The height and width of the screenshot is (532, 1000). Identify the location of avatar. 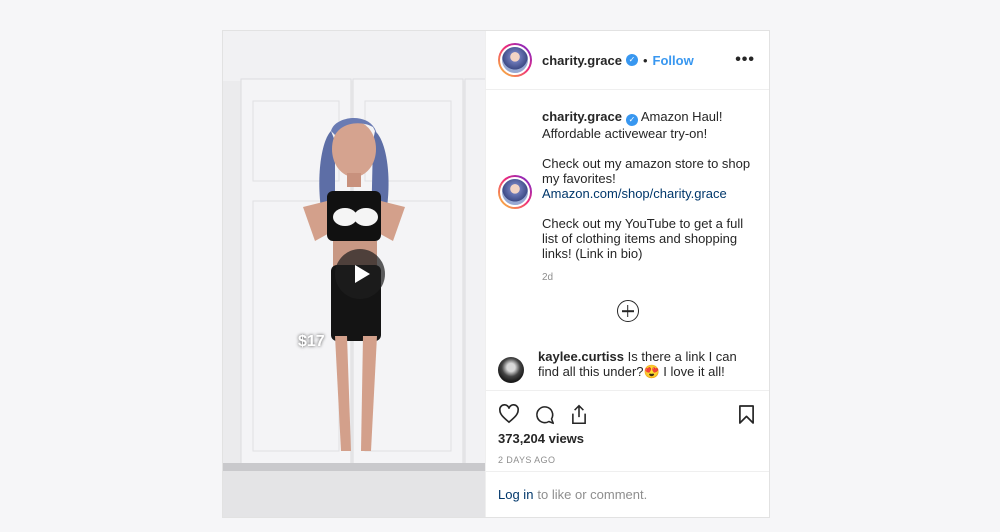
(515, 60).